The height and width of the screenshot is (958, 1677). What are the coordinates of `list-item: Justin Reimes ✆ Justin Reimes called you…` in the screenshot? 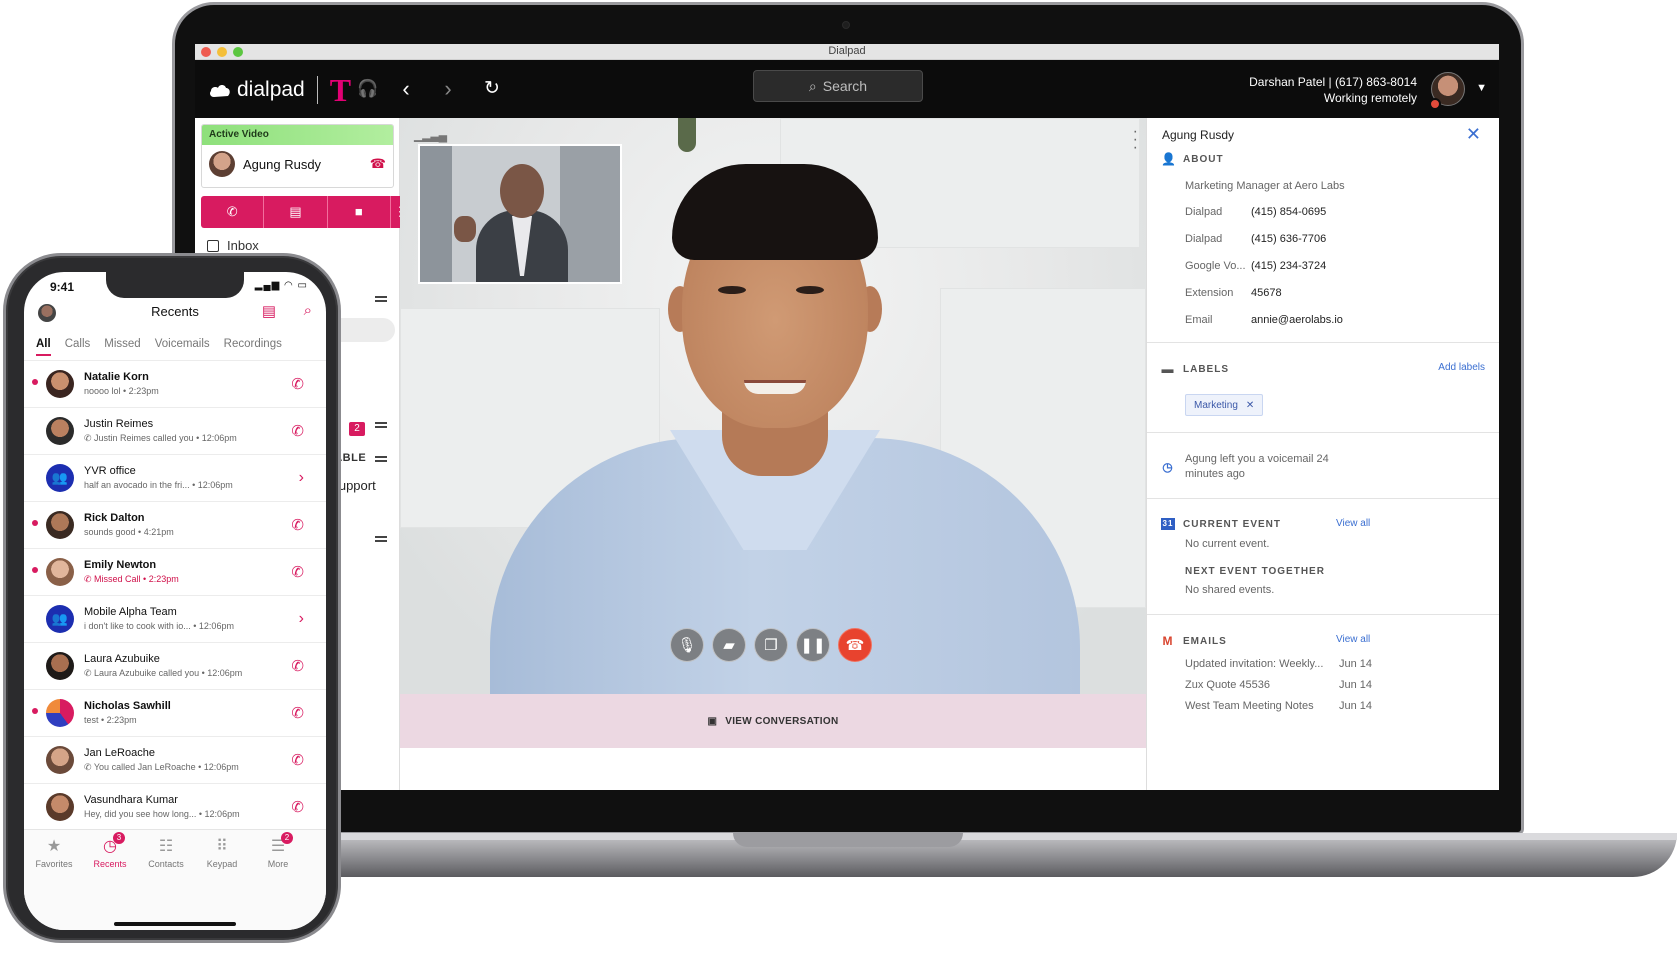 It's located at (175, 430).